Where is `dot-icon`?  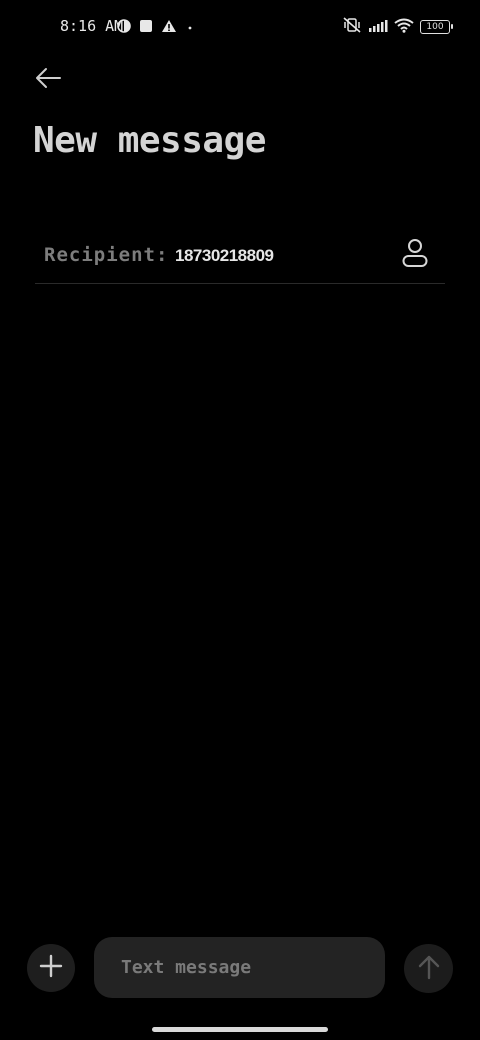
dot-icon is located at coordinates (190, 27).